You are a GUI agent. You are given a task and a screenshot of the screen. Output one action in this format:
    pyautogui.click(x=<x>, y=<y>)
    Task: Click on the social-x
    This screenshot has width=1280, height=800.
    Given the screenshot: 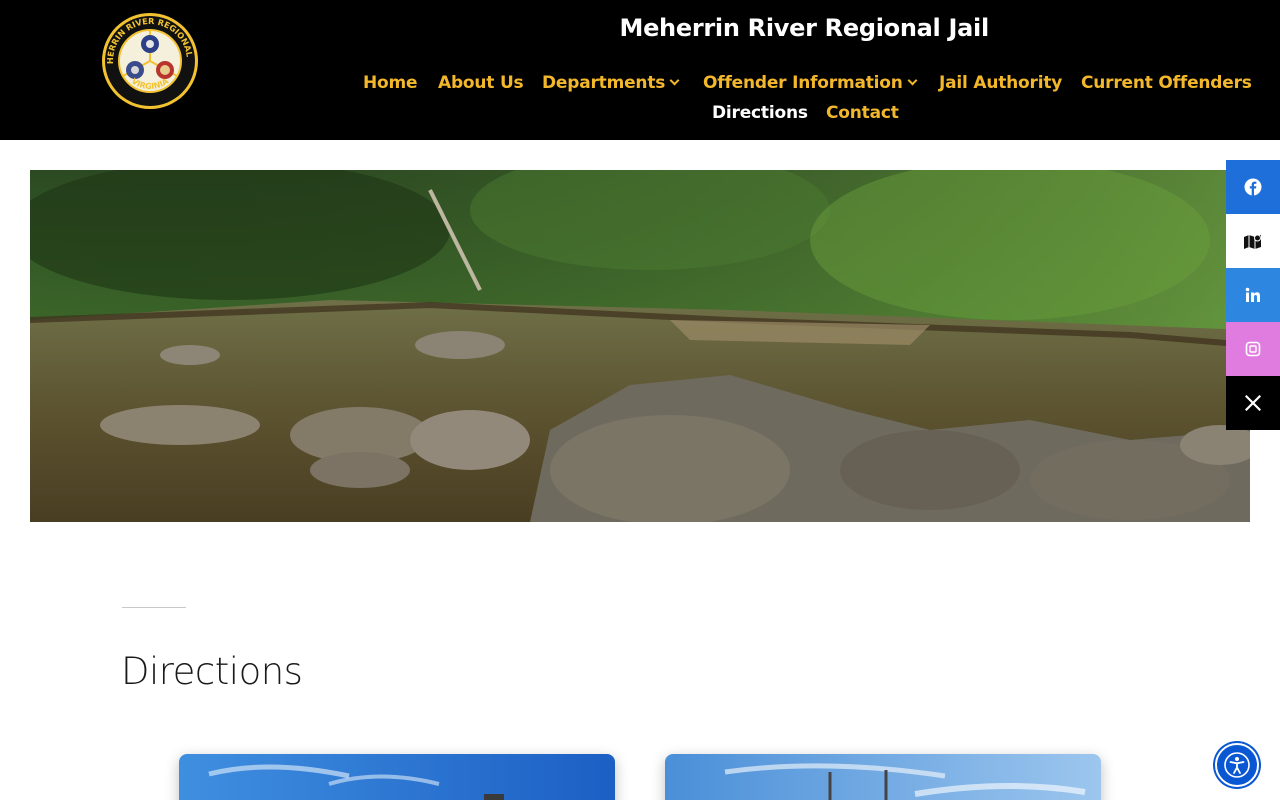 What is the action you would take?
    pyautogui.click(x=1253, y=403)
    